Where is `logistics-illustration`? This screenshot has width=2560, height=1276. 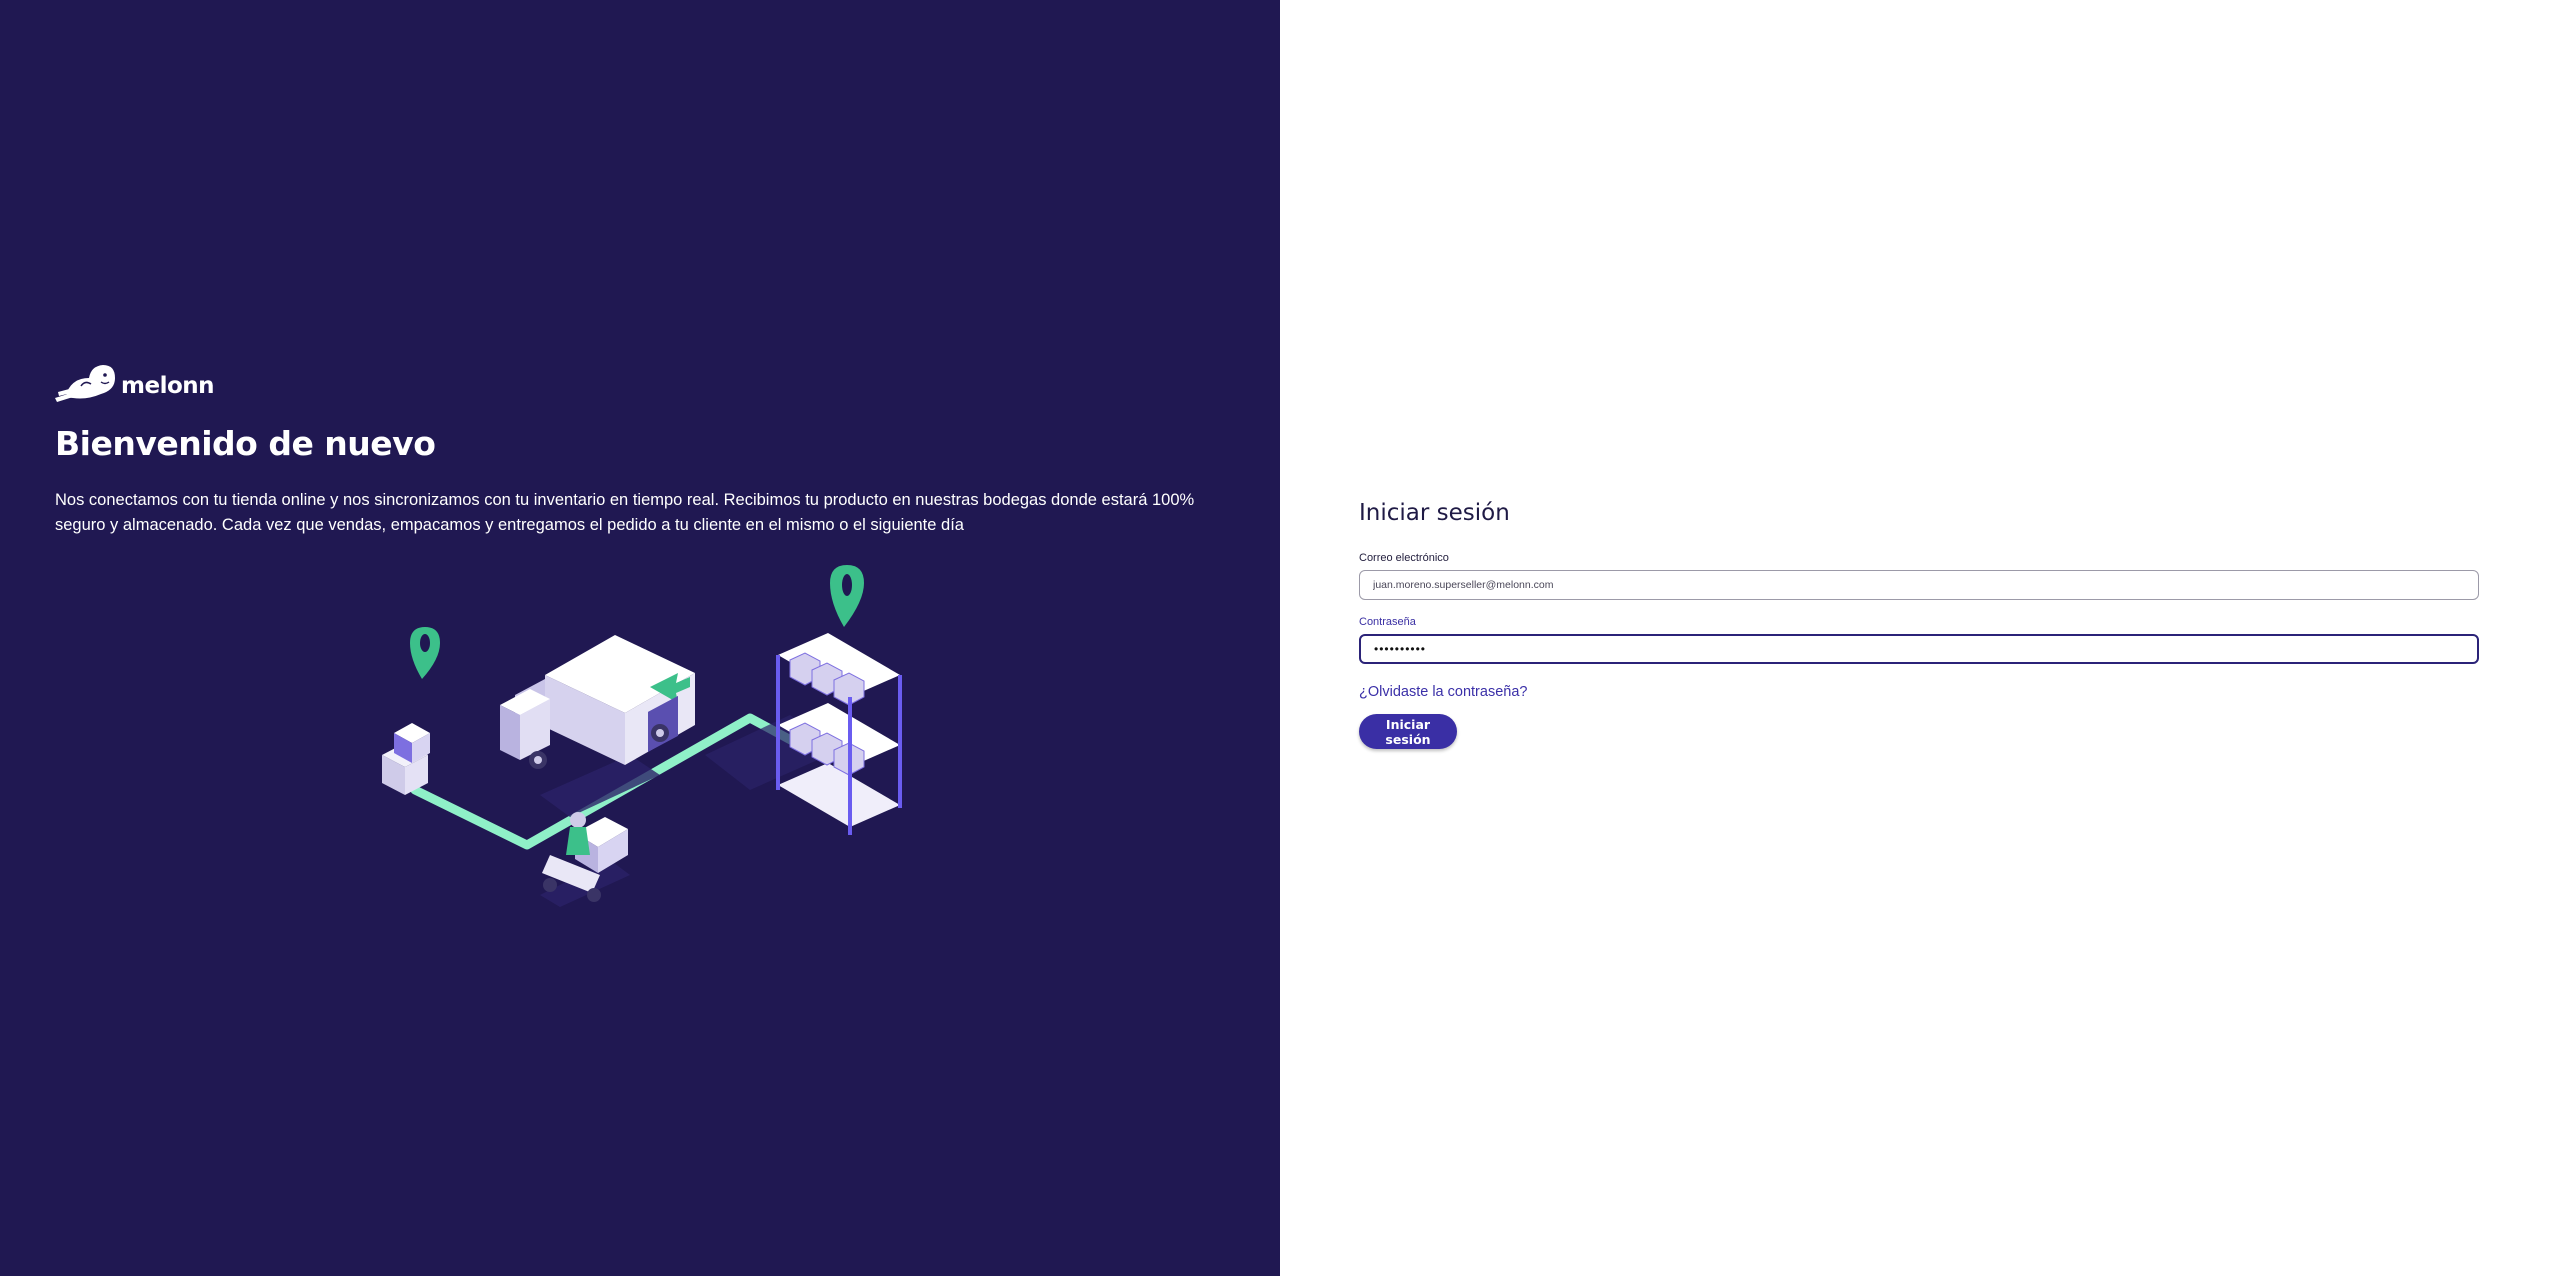
logistics-illustration is located at coordinates (642, 736).